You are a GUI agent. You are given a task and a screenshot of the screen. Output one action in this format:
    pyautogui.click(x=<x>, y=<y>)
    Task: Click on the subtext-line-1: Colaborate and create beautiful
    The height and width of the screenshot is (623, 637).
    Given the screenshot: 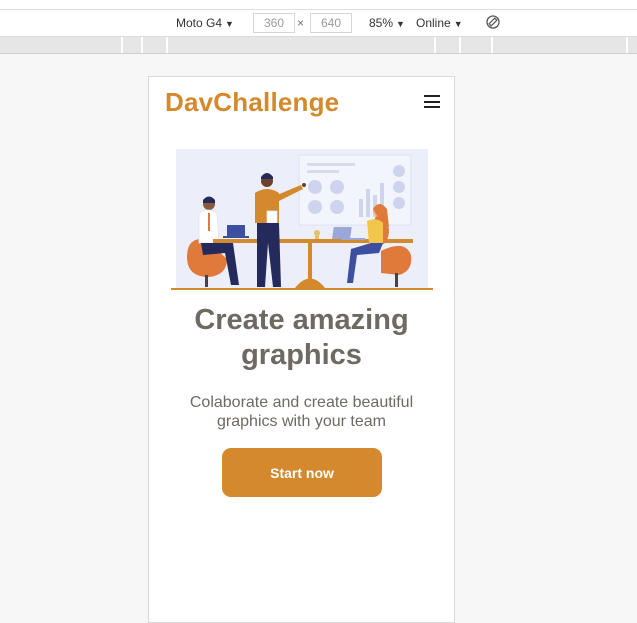 What is the action you would take?
    pyautogui.click(x=301, y=402)
    